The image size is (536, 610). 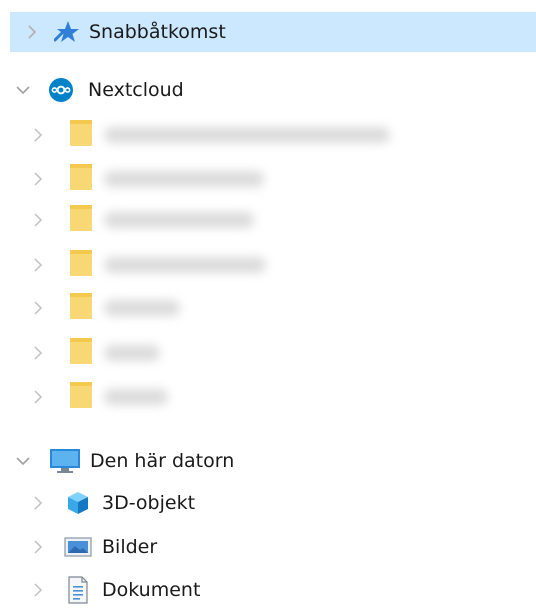 What do you see at coordinates (151, 590) in the screenshot?
I see `tree-item-label: Dokument` at bounding box center [151, 590].